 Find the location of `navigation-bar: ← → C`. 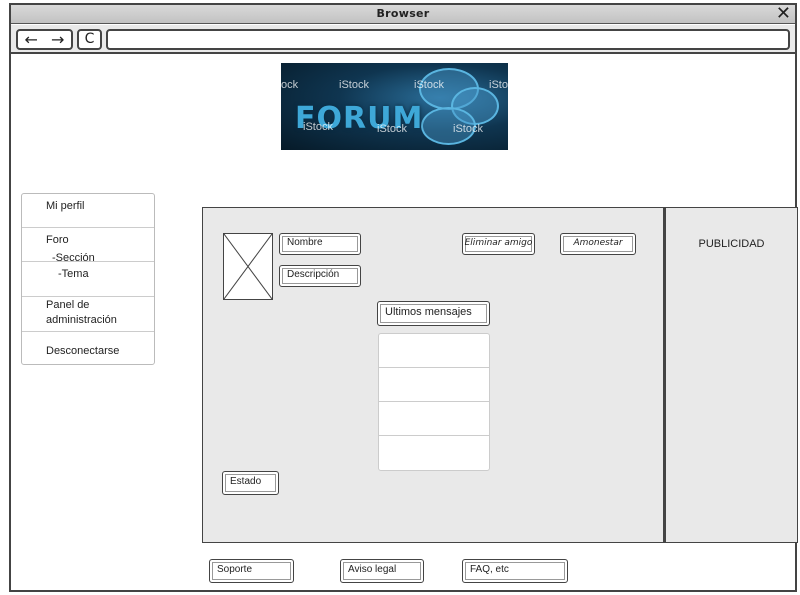

navigation-bar: ← → C is located at coordinates (403, 39).